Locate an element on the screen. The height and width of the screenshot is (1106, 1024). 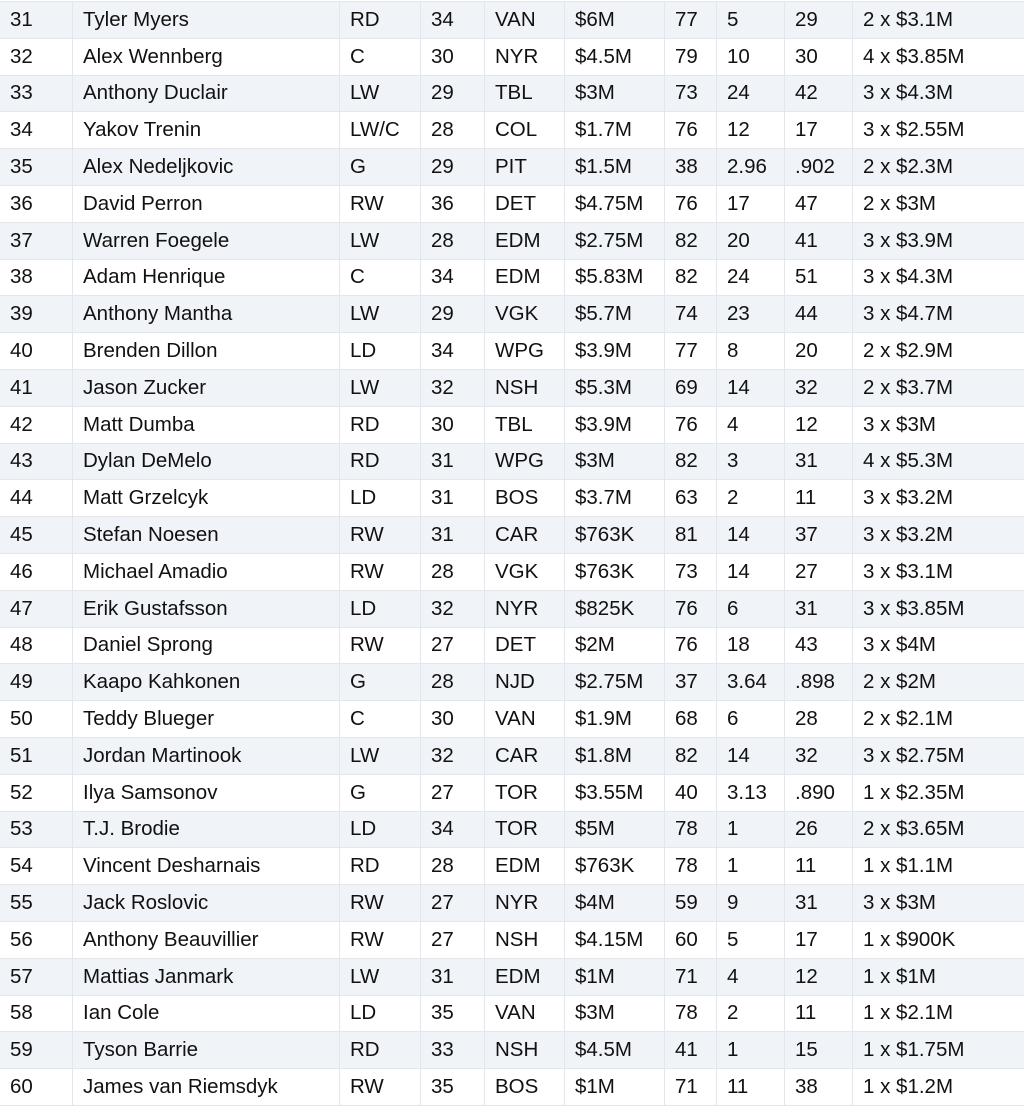
cell-points-or-sv-pct: 12 is located at coordinates (819, 424).